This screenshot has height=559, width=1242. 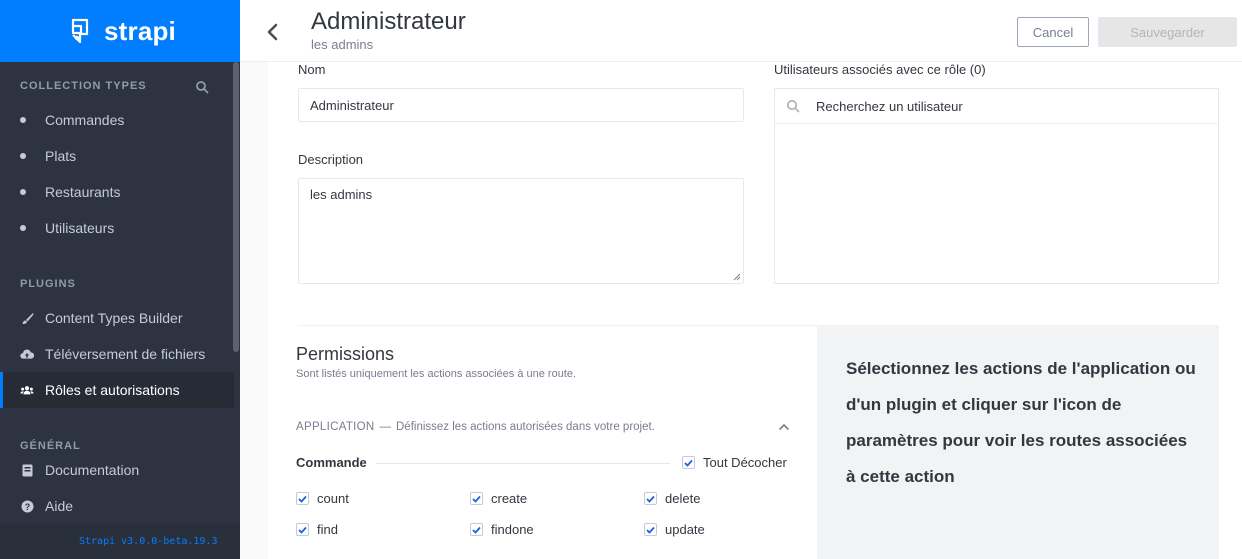 I want to click on sidebar-item-utilisateurs: Utilisateurs, so click(x=117, y=228).